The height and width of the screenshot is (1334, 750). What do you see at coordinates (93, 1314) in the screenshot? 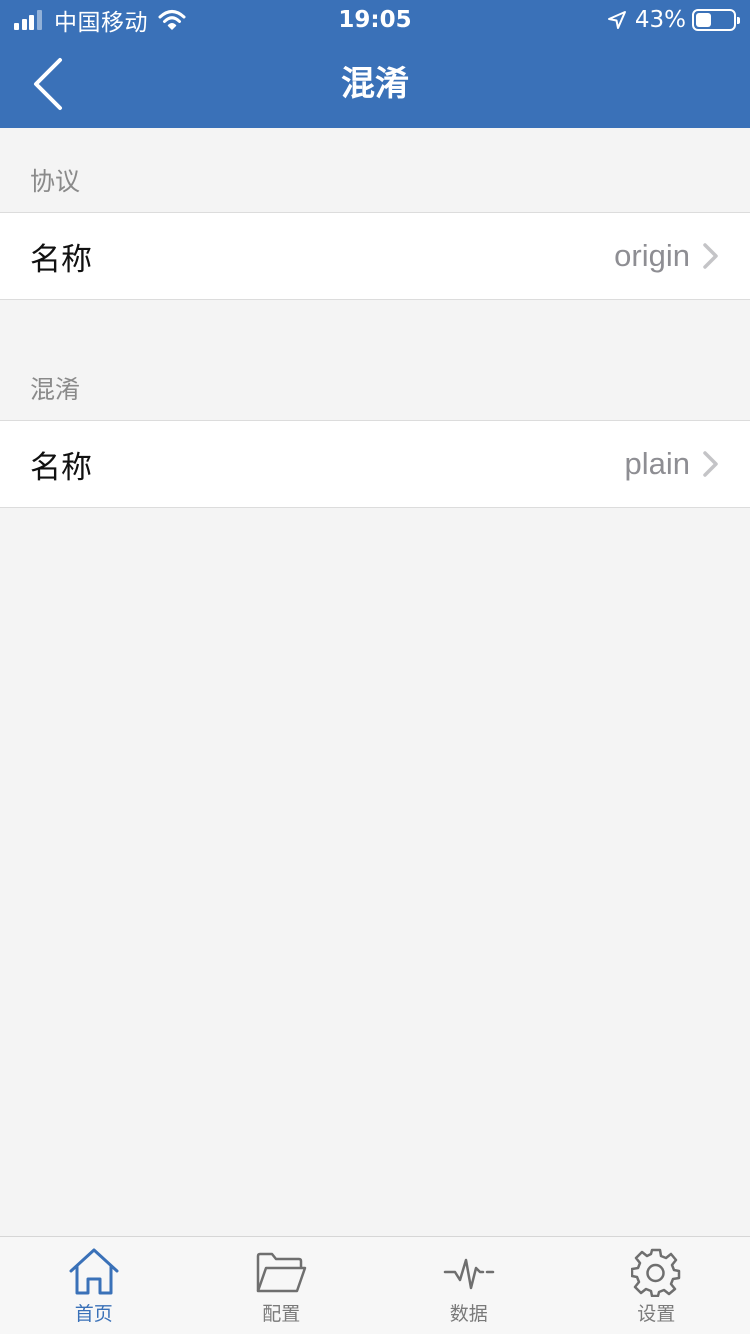
I see `tab-label: 首页` at bounding box center [93, 1314].